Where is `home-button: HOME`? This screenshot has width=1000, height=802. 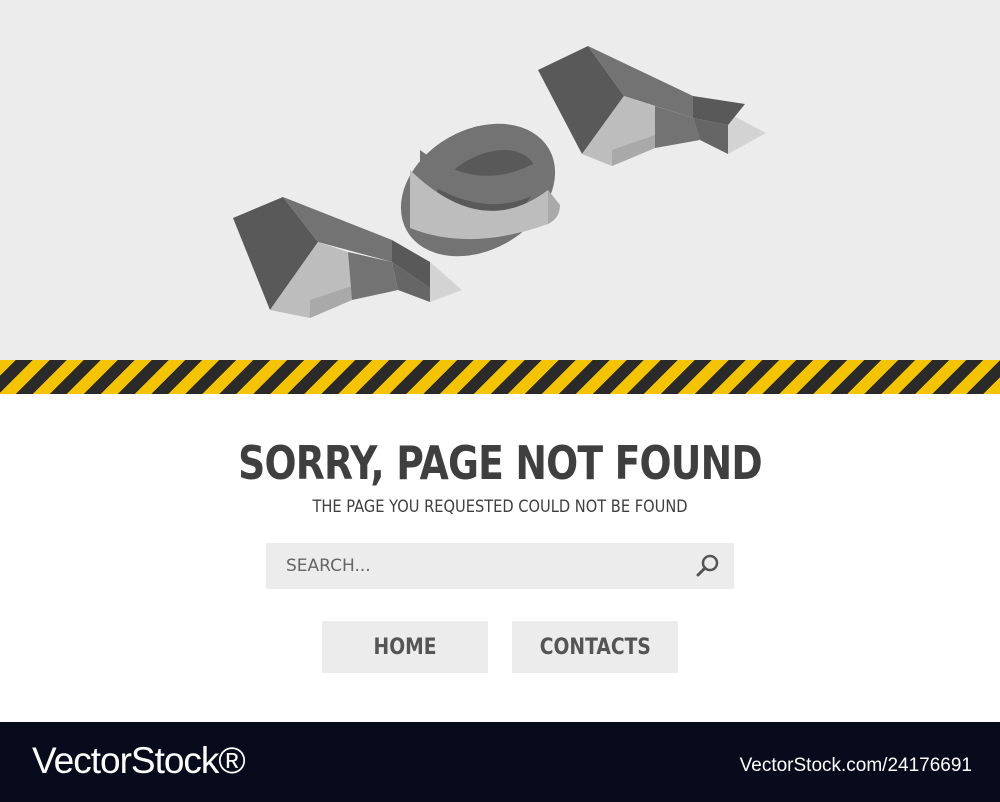
home-button: HOME is located at coordinates (405, 647).